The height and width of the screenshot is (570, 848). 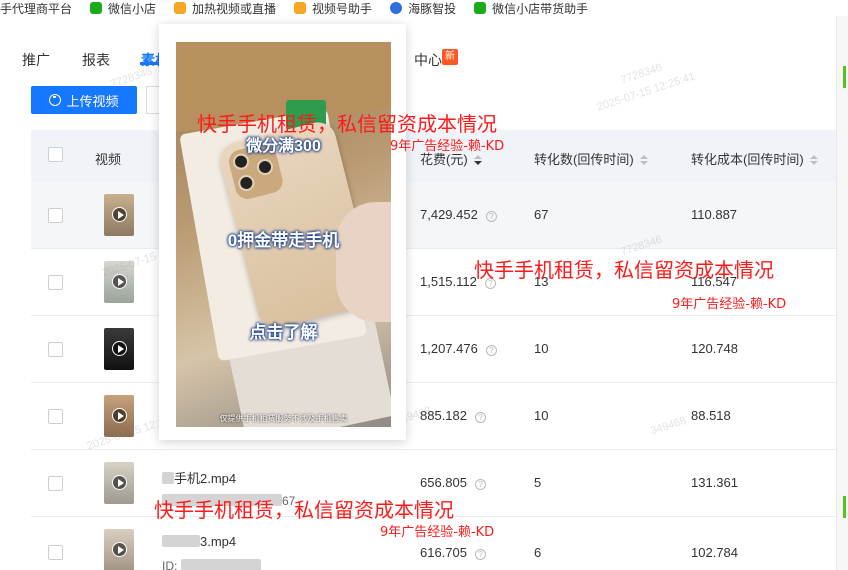 I want to click on top-nav: 推广 报表 素材 中心, so click(x=418, y=50).